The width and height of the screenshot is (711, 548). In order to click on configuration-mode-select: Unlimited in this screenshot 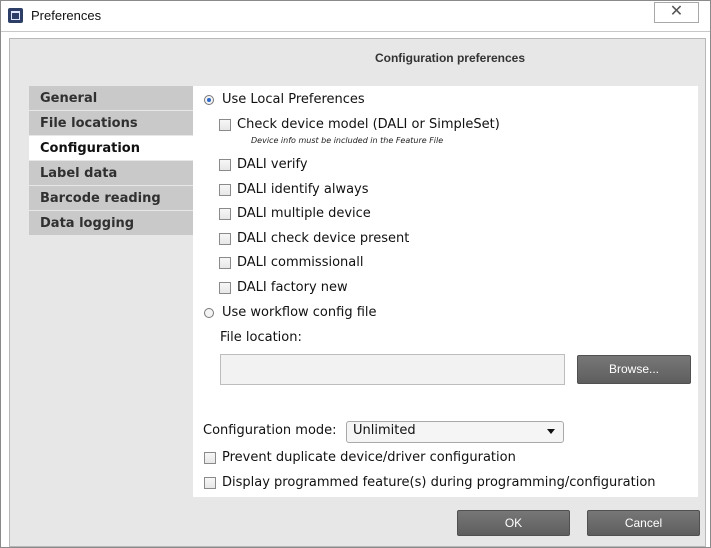, I will do `click(455, 432)`.